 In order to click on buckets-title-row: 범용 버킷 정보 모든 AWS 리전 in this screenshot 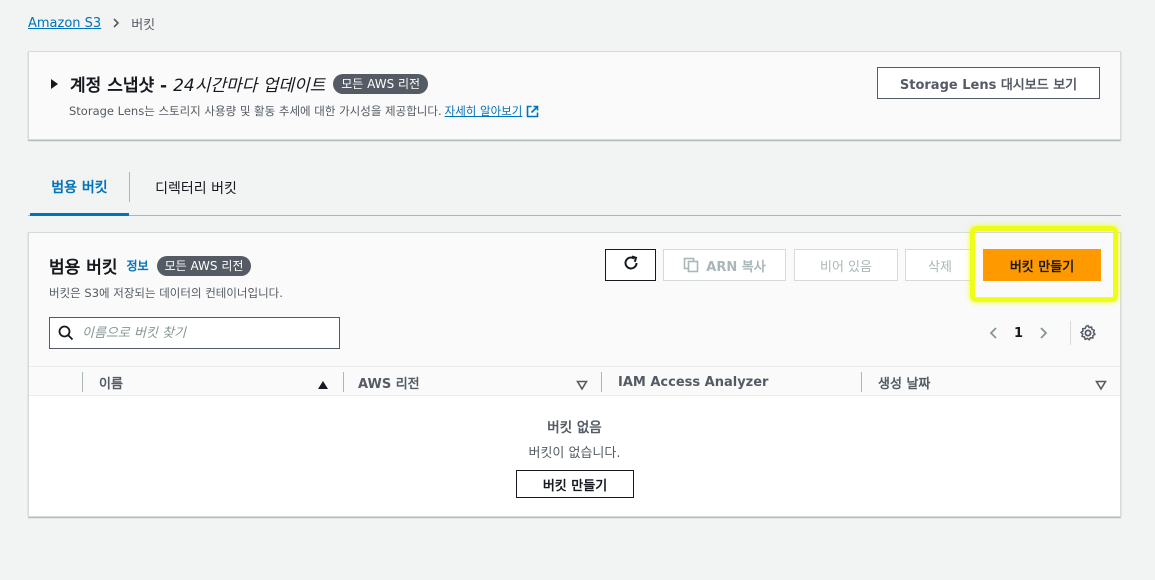, I will do `click(150, 265)`.